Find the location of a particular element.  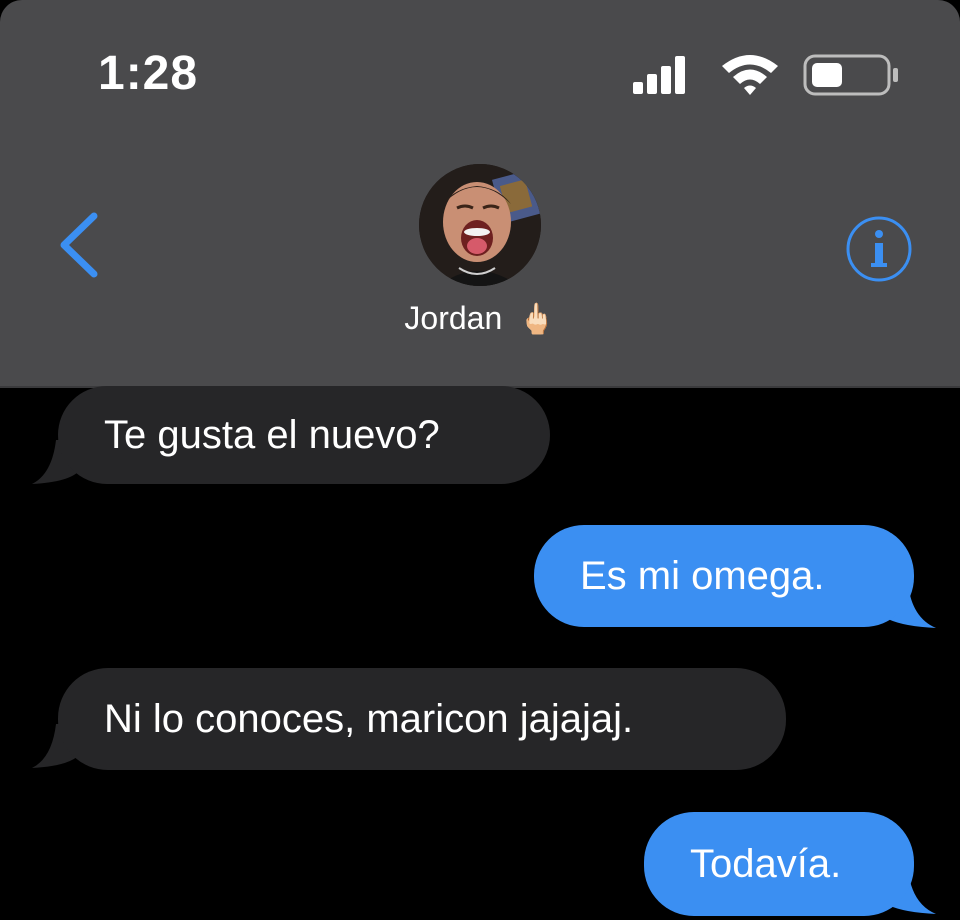

avatar is located at coordinates (480, 225).